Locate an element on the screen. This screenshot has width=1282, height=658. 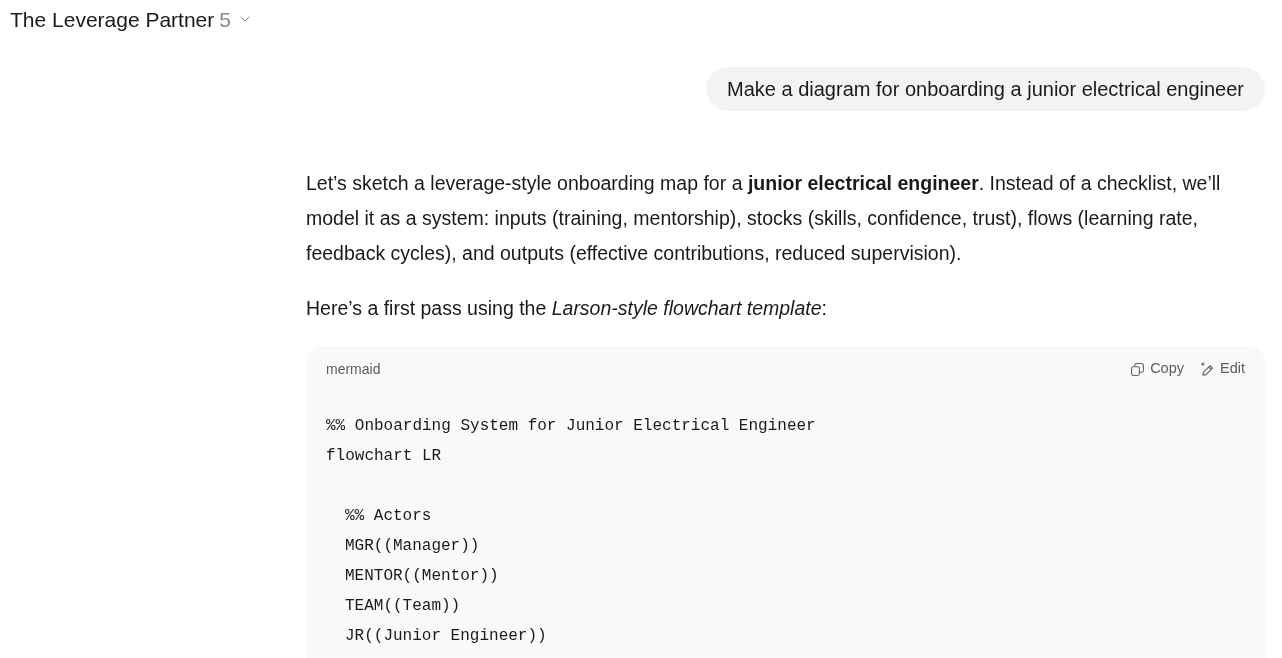
code-language-label: mermaid is located at coordinates (353, 369).